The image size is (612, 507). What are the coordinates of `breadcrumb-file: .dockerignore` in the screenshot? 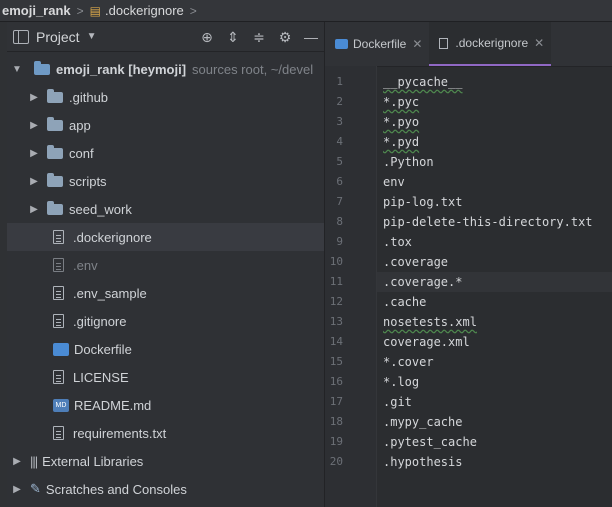 It's located at (144, 10).